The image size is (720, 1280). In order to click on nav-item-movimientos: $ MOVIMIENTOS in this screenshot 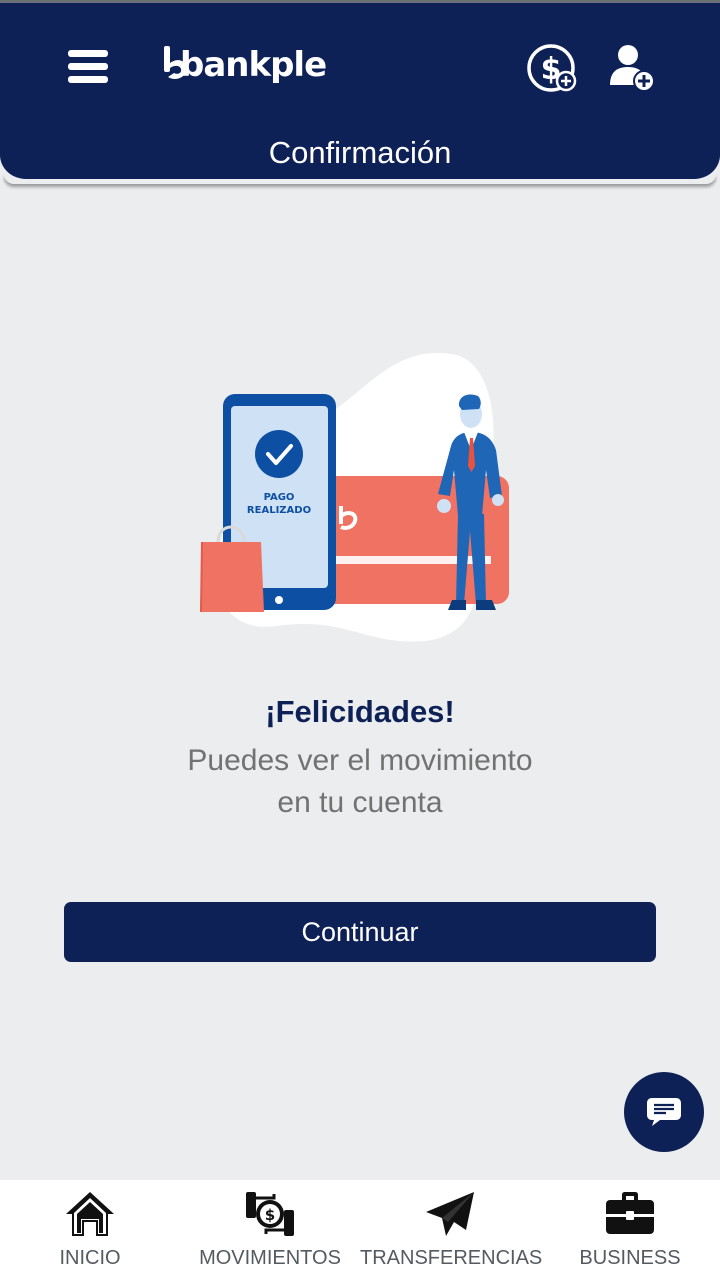, I will do `click(270, 1230)`.